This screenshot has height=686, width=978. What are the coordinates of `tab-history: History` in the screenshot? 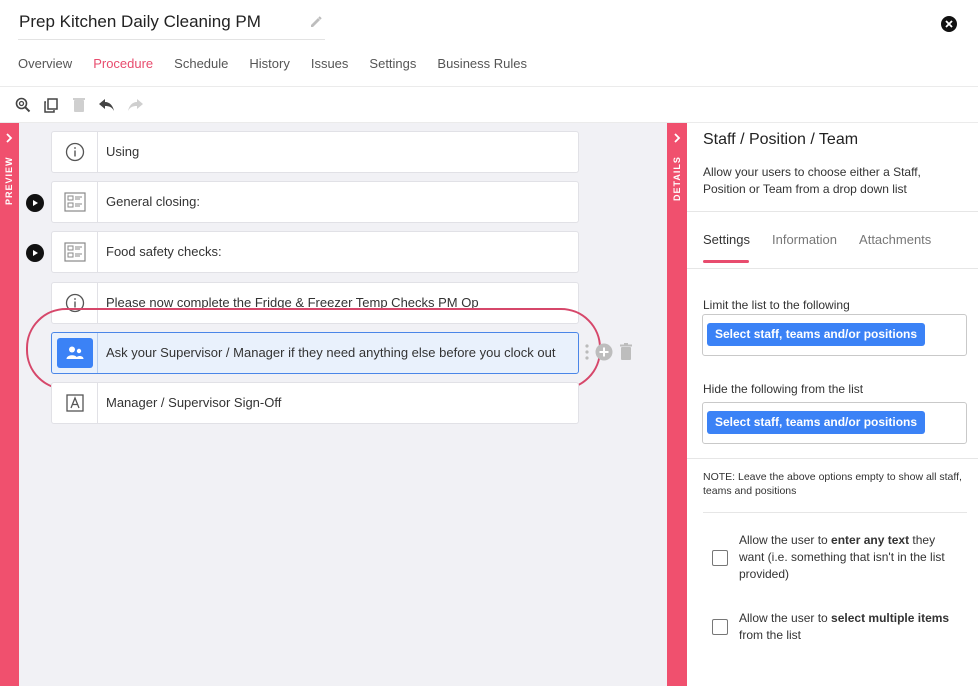 It's located at (269, 71).